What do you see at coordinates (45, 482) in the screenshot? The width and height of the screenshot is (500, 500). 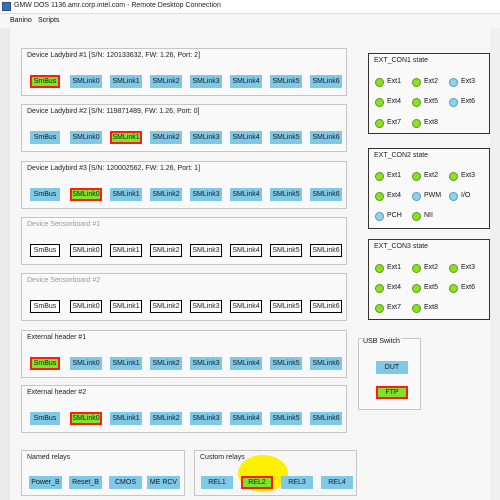 I see `relay-power-b-button: Power_B` at bounding box center [45, 482].